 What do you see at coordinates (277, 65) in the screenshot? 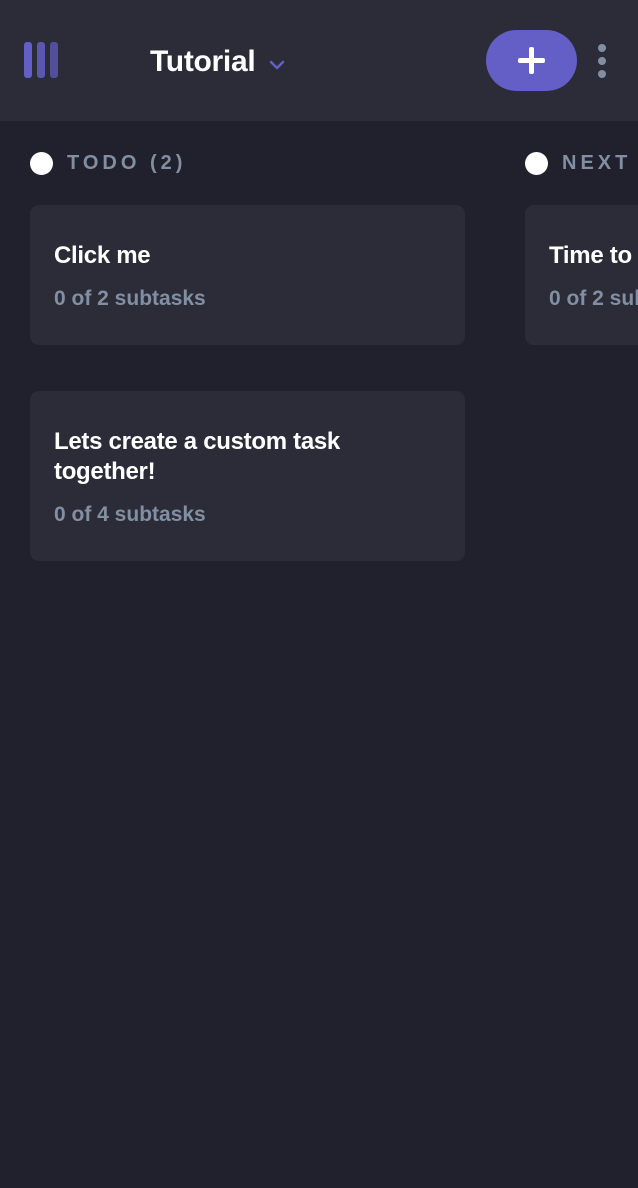
I see `chevron-down-icon` at bounding box center [277, 65].